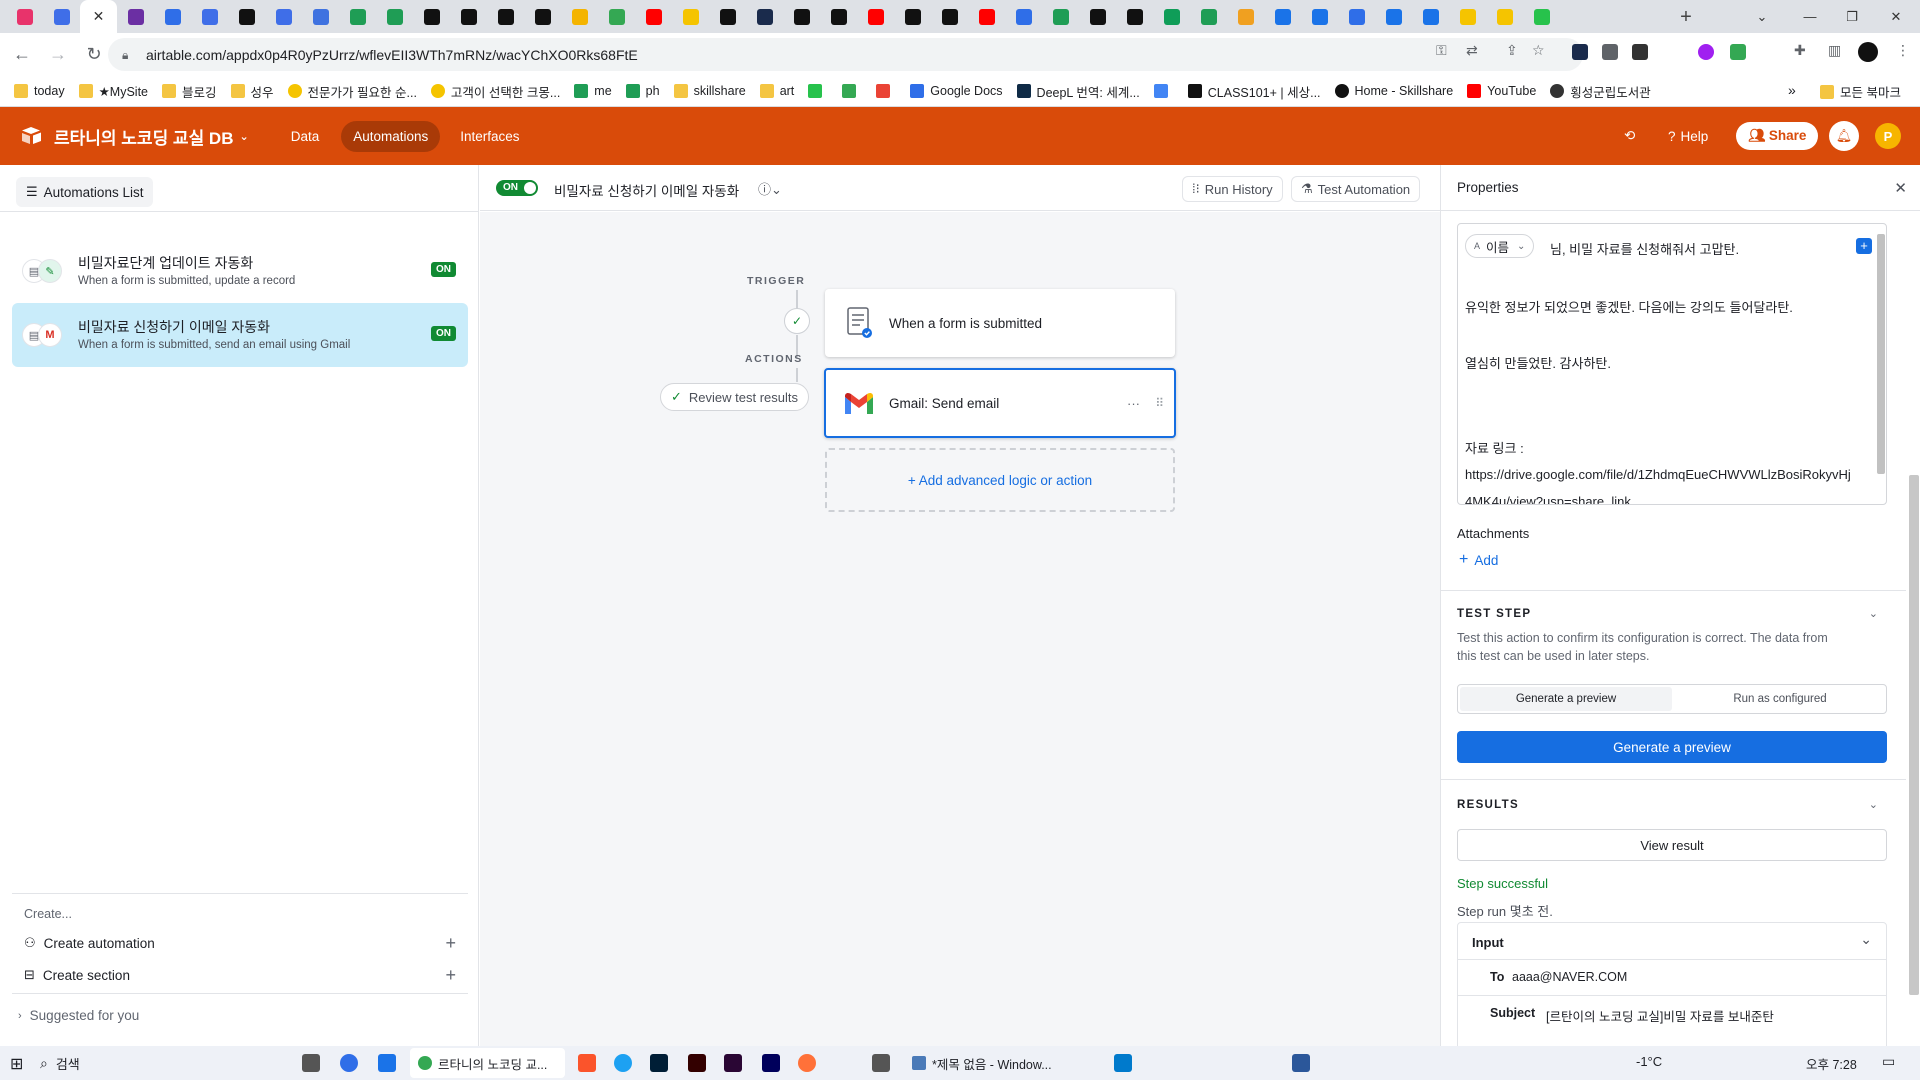  I want to click on name-field-token: A 이름 ⌄, so click(1500, 246).